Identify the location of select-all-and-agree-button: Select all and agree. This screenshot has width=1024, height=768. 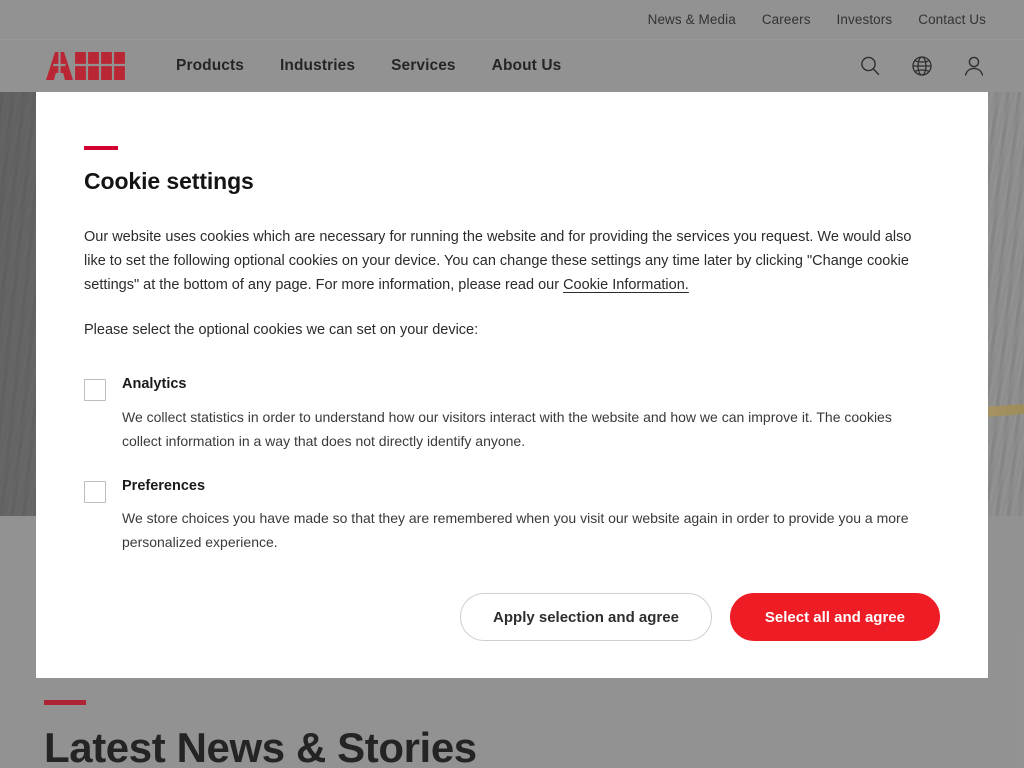
(834, 617).